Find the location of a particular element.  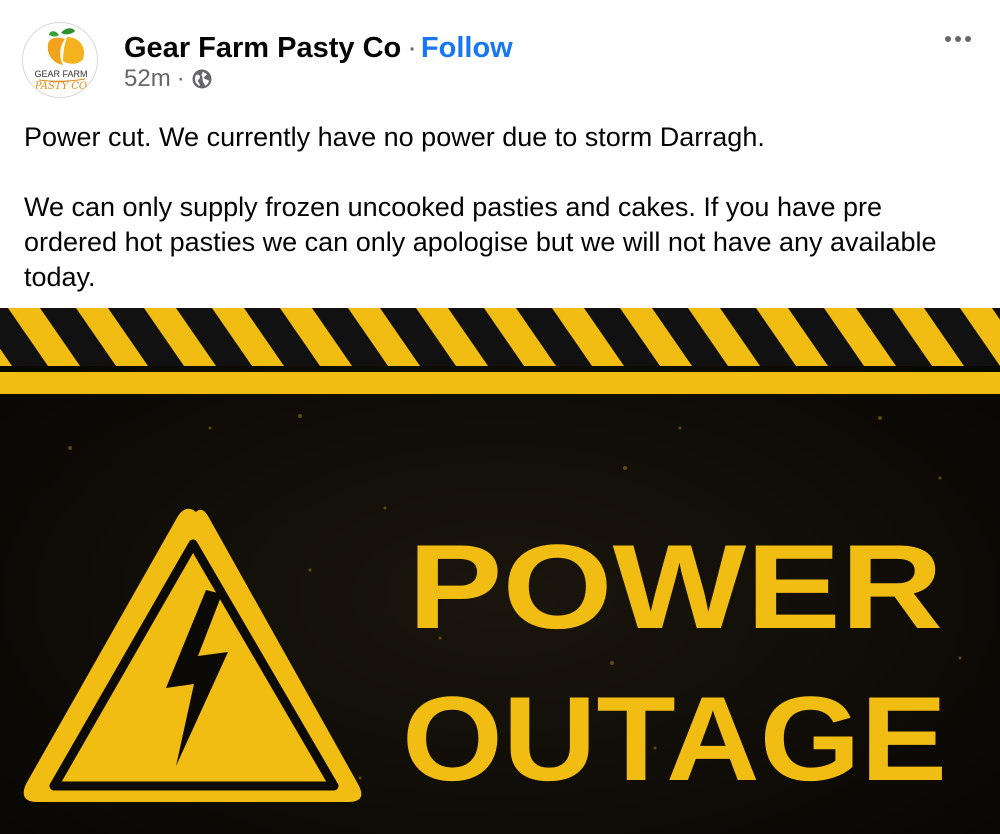

more-horizontal-icon is located at coordinates (958, 39).